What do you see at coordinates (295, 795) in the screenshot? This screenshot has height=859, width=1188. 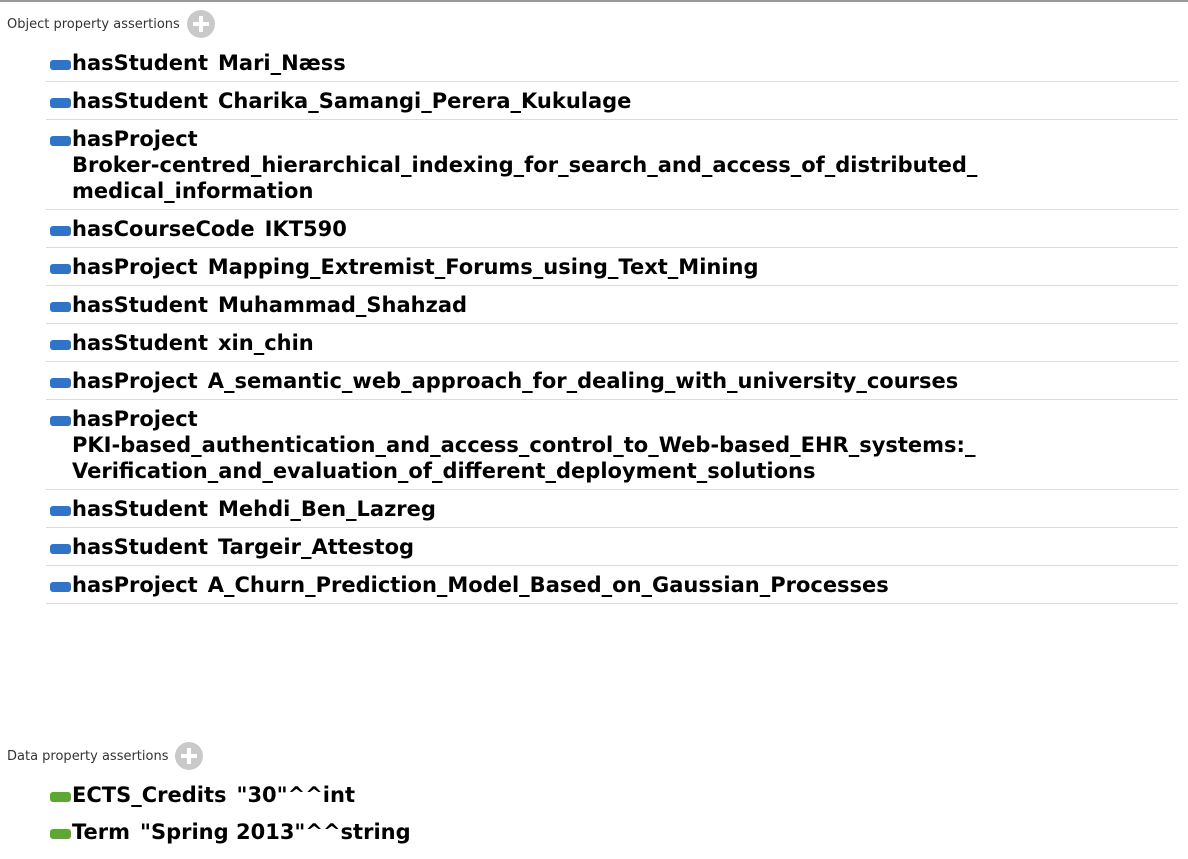 I see `property-value: "30"^^int` at bounding box center [295, 795].